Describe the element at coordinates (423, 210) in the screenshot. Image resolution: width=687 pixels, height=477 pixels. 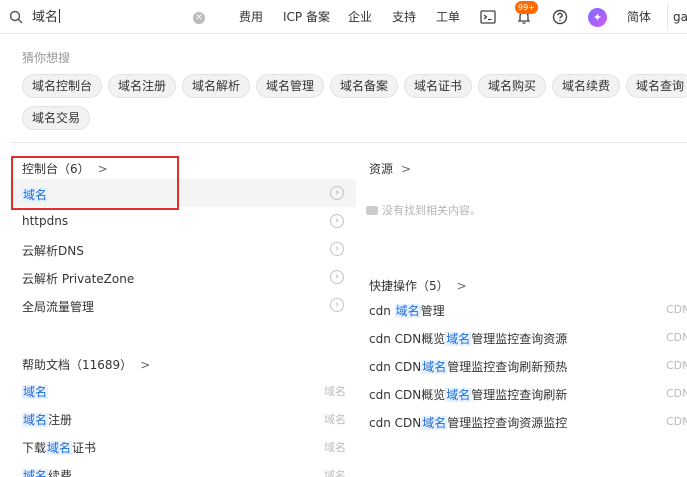
I see `resources-empty: 没有找到相关内容。` at that location.